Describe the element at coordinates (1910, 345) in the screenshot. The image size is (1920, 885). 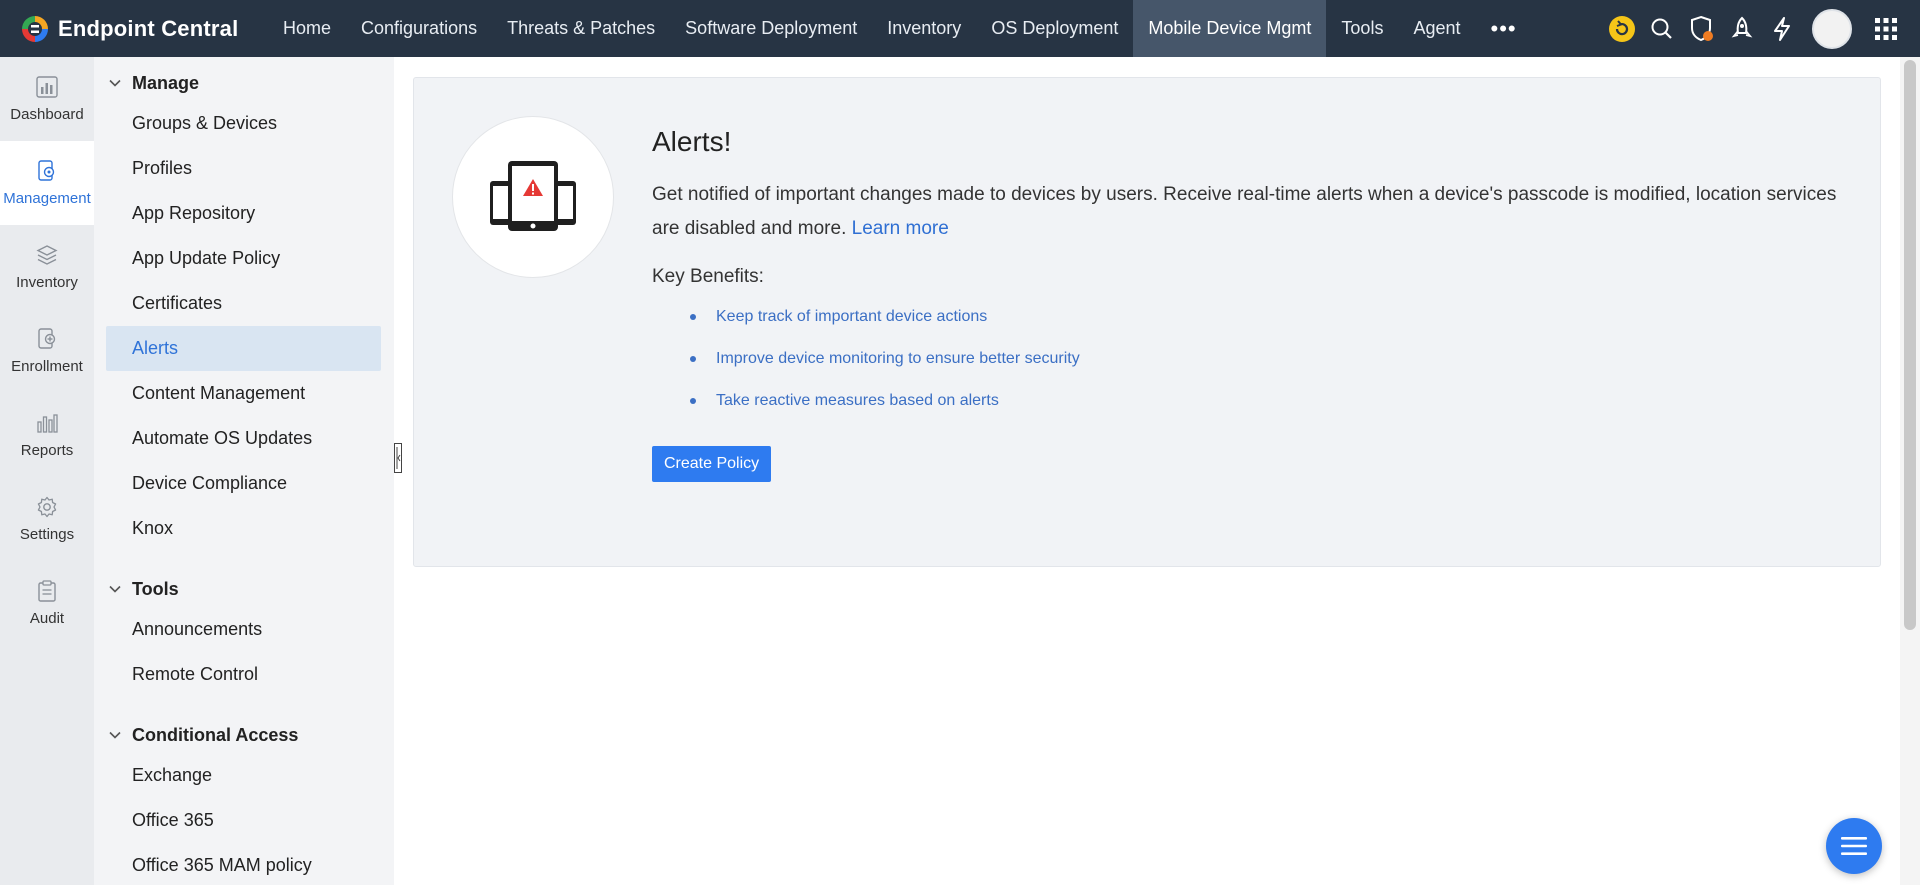
I see `scrollbar-thumb` at that location.